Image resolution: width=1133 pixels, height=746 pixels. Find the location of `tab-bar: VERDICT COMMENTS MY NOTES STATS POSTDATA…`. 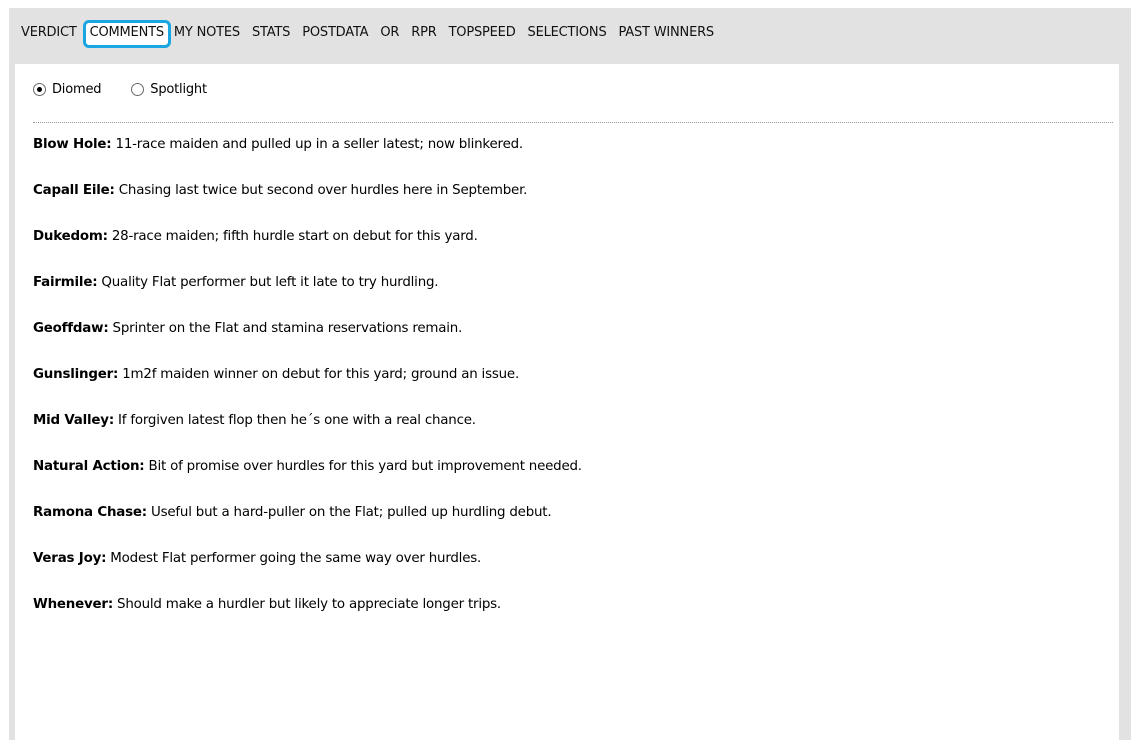

tab-bar: VERDICT COMMENTS MY NOTES STATS POSTDATA… is located at coordinates (570, 36).